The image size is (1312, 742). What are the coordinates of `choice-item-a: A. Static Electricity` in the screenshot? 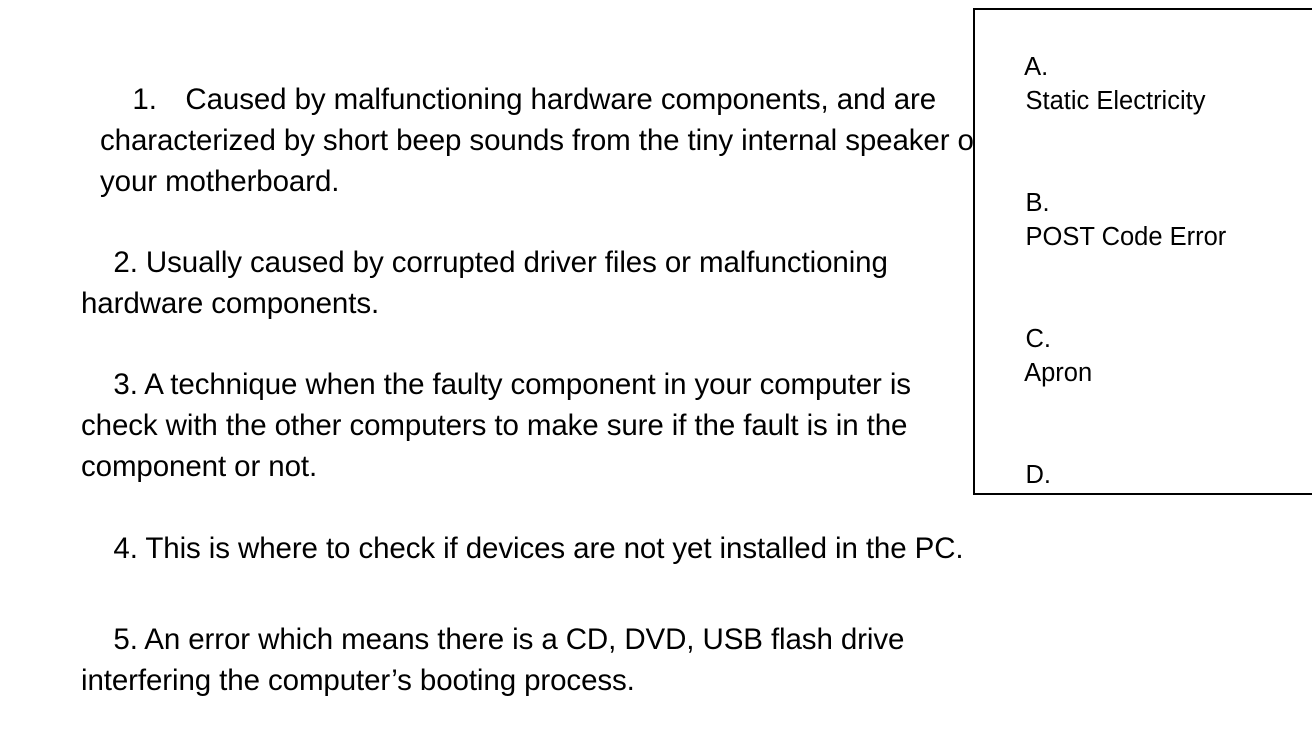 It's located at (1147, 84).